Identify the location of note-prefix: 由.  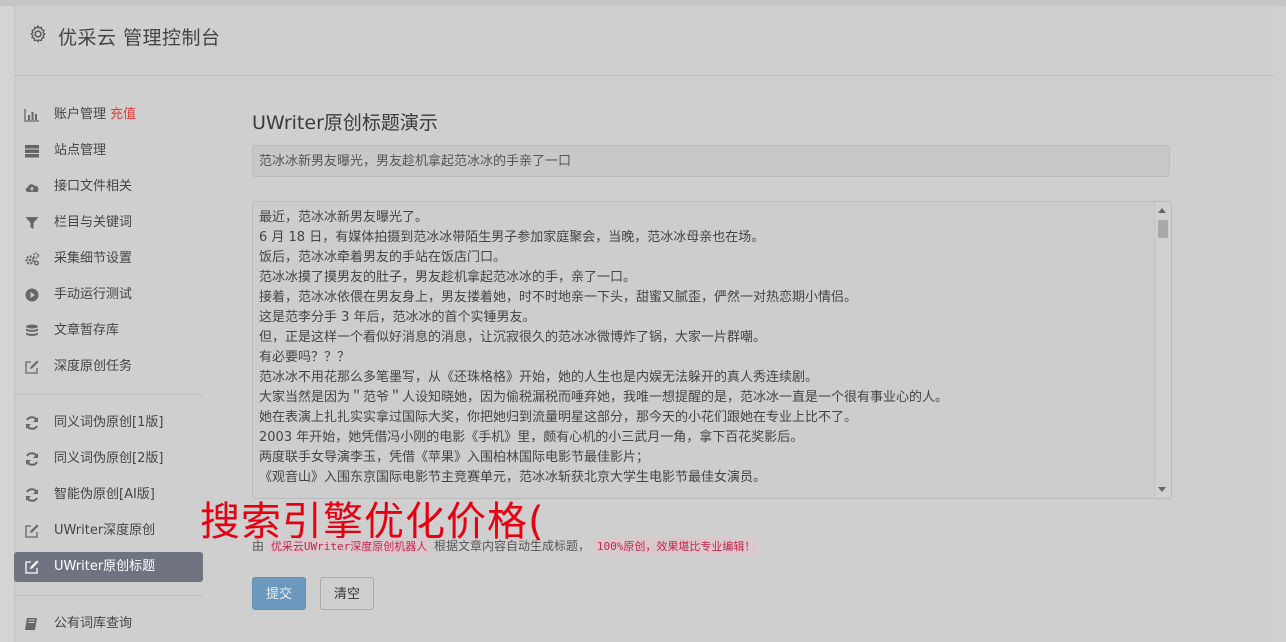
(258, 546).